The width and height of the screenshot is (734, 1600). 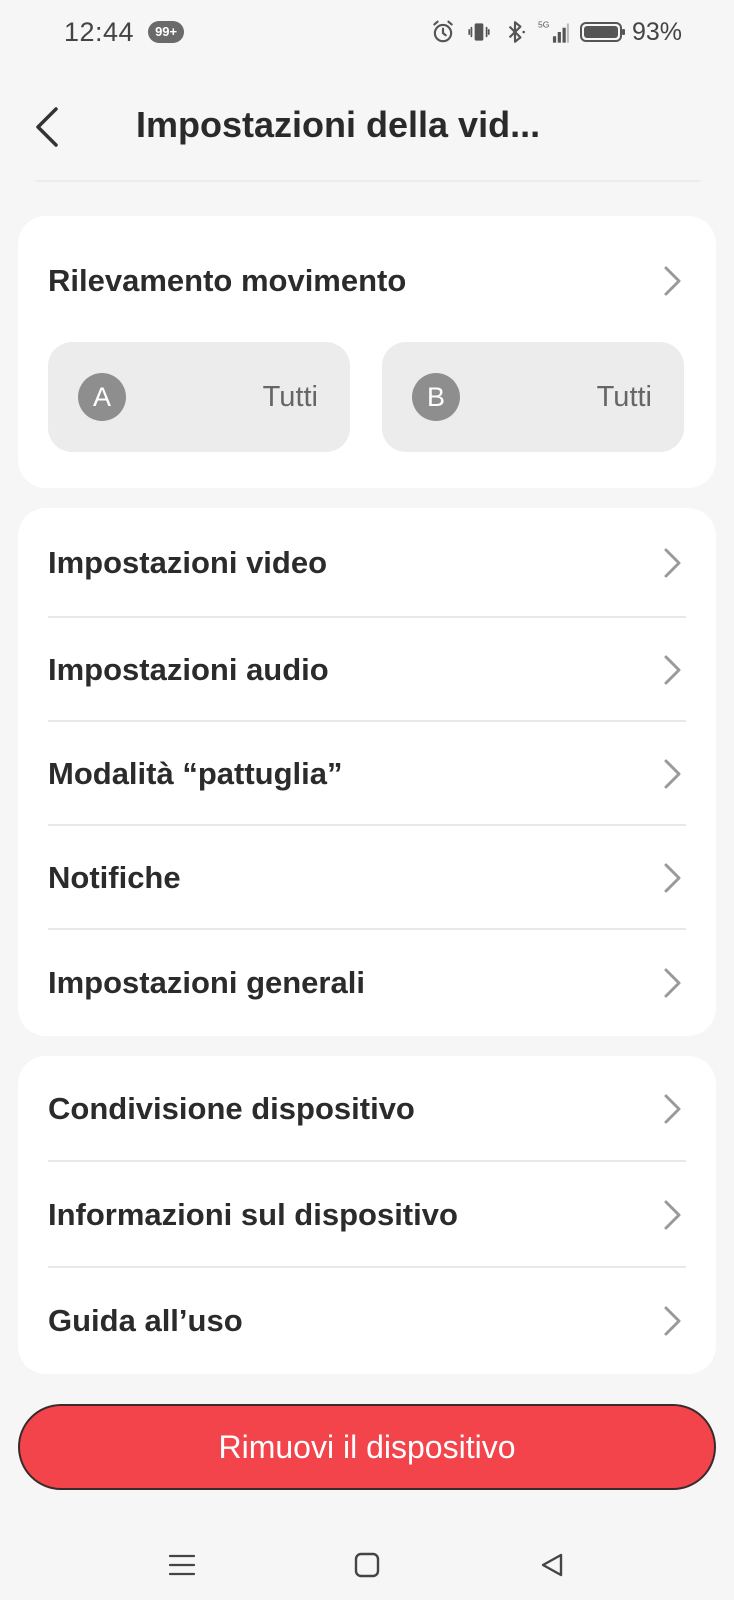 I want to click on device-item-label: Condivisione dispositivo, so click(x=231, y=1108).